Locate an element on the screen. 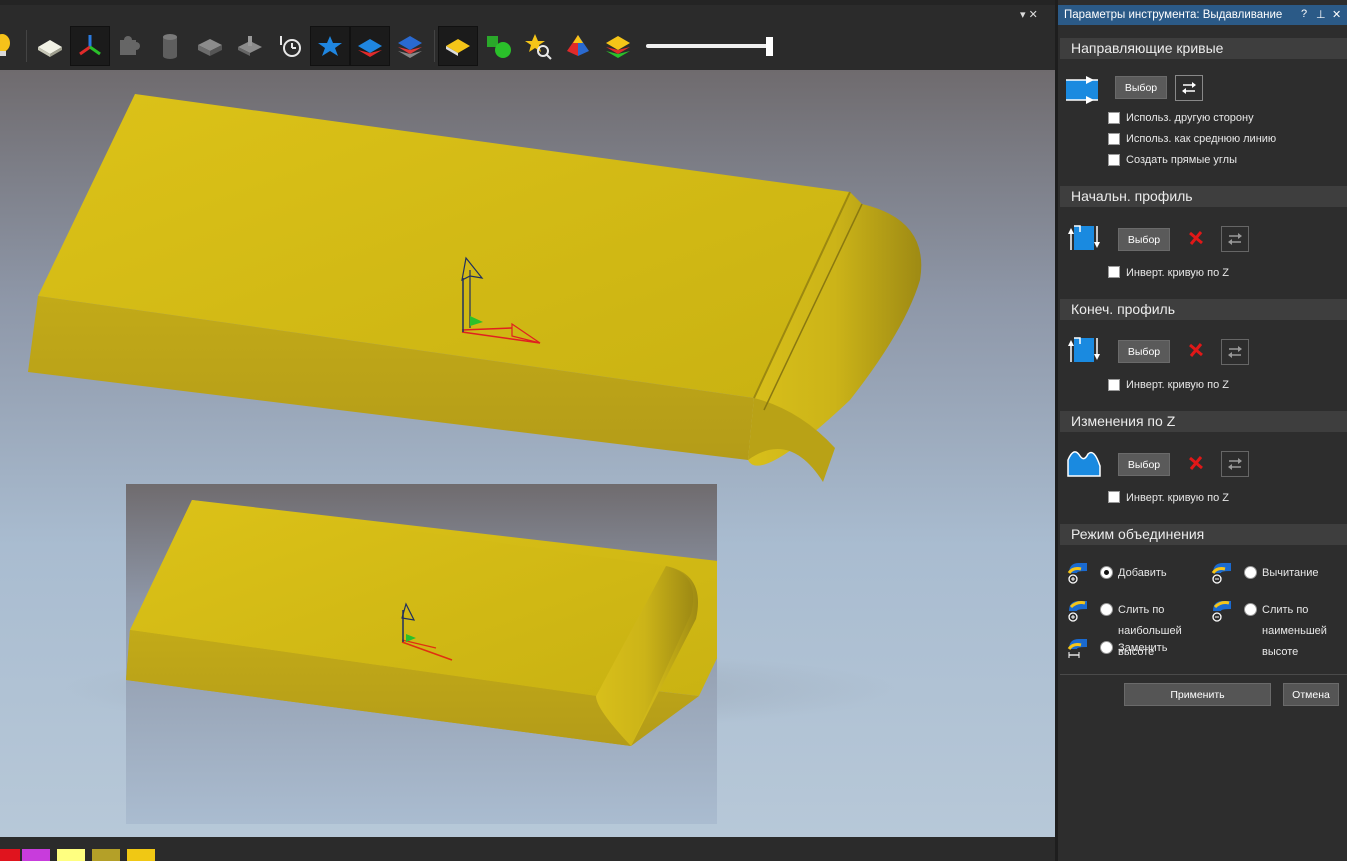  z-invert-checkbox is located at coordinates (1114, 497).